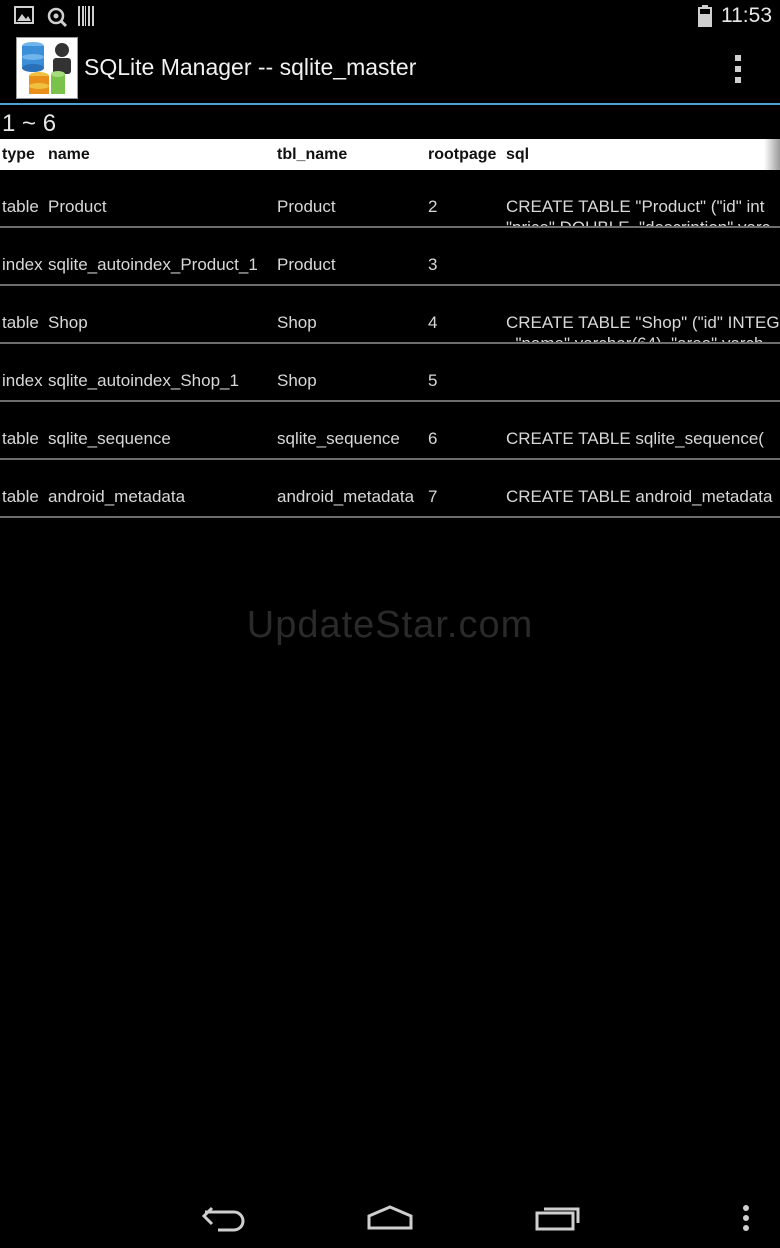 The width and height of the screenshot is (780, 1248). What do you see at coordinates (346, 496) in the screenshot?
I see `cell-tbl-name: android_metadata` at bounding box center [346, 496].